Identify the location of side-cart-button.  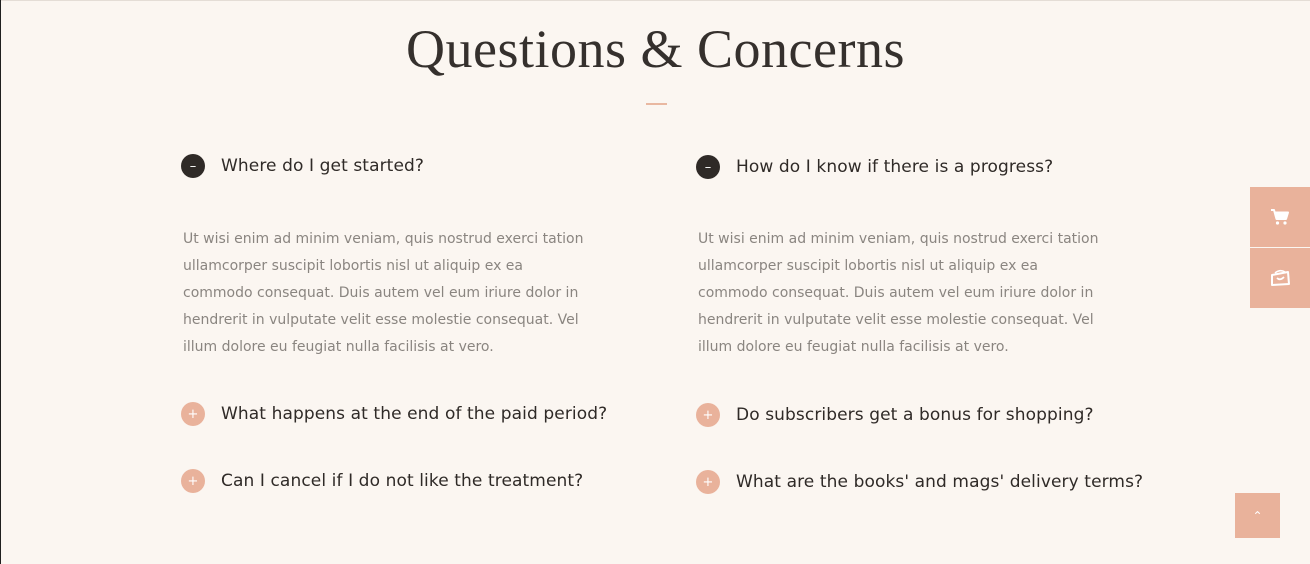
(1280, 217).